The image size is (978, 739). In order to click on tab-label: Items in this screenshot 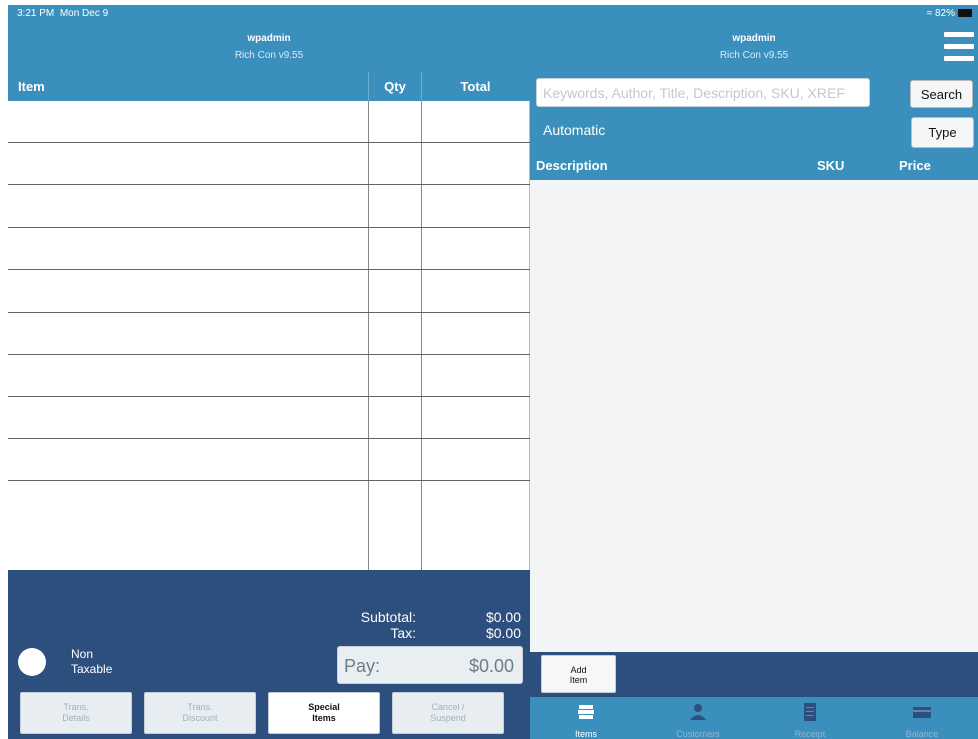, I will do `click(585, 734)`.